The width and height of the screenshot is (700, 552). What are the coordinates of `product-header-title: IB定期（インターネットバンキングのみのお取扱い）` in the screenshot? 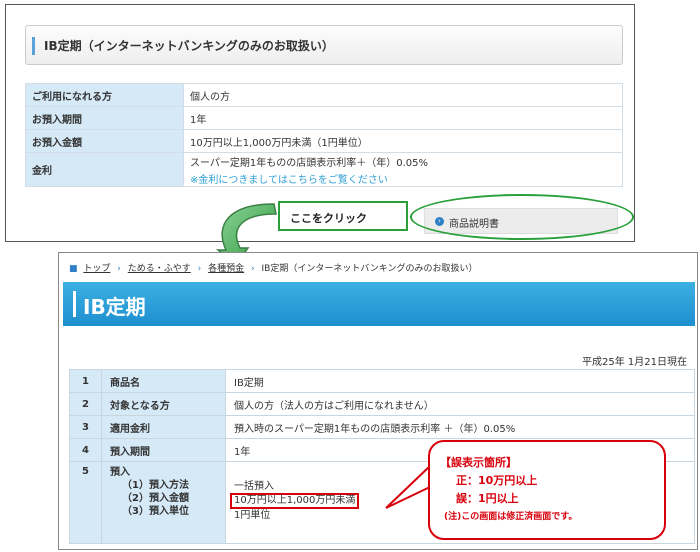 It's located at (189, 46).